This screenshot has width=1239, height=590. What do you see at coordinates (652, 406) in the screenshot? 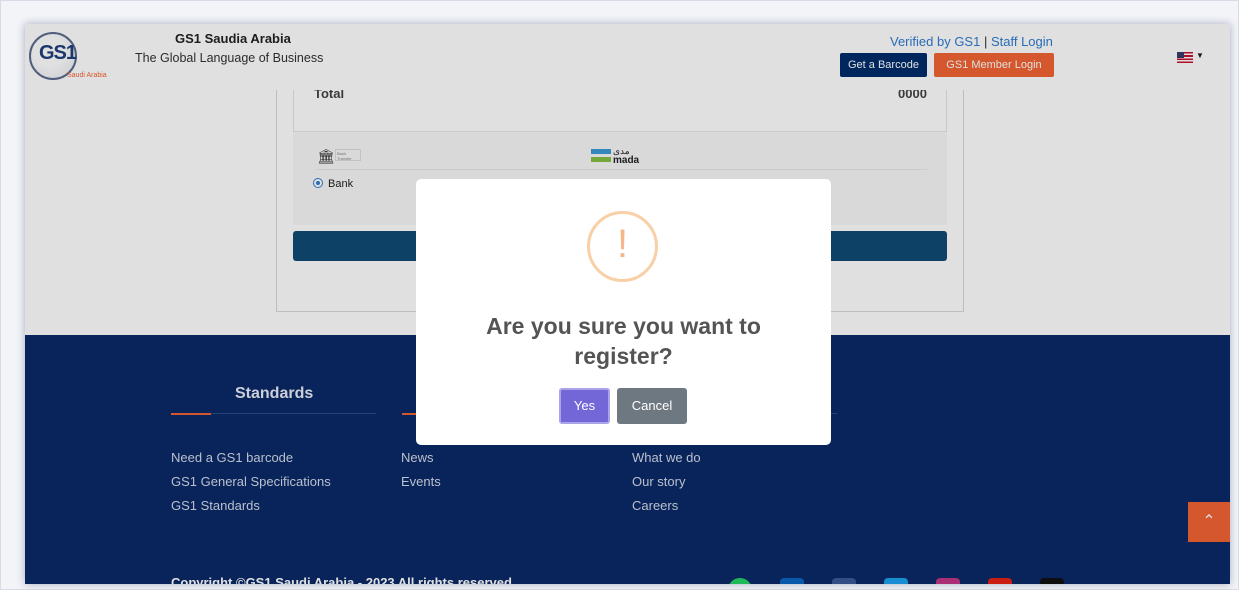
I see `cancel-button: Cancel` at bounding box center [652, 406].